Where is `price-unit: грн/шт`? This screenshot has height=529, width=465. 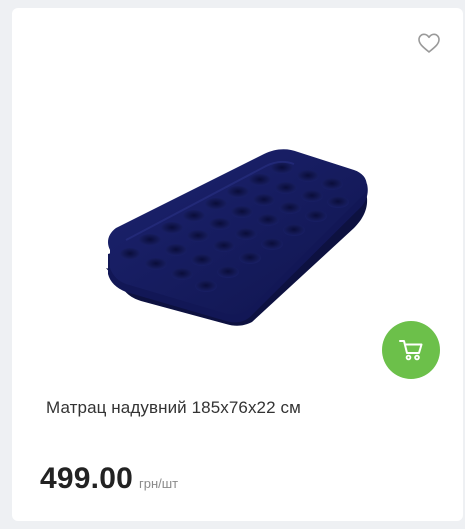
price-unit: грн/шт is located at coordinates (158, 483).